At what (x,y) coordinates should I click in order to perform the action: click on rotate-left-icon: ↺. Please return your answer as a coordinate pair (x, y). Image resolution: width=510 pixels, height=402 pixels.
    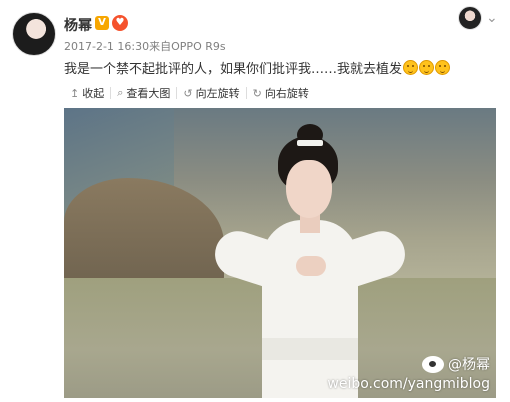
    Looking at the image, I should click on (188, 93).